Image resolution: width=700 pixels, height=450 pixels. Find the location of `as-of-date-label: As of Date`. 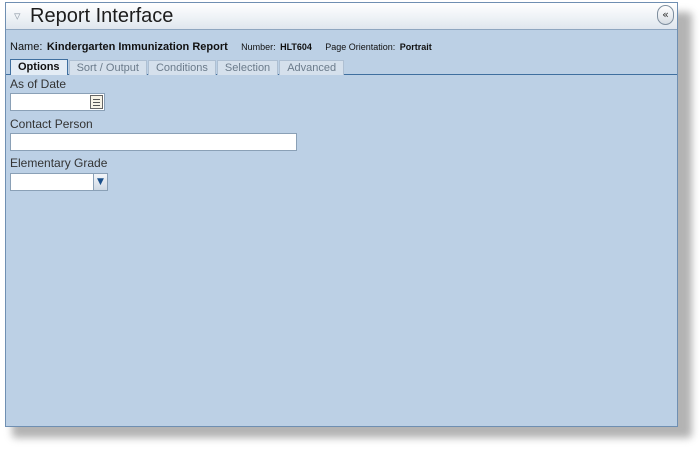

as-of-date-label: As of Date is located at coordinates (38, 84).